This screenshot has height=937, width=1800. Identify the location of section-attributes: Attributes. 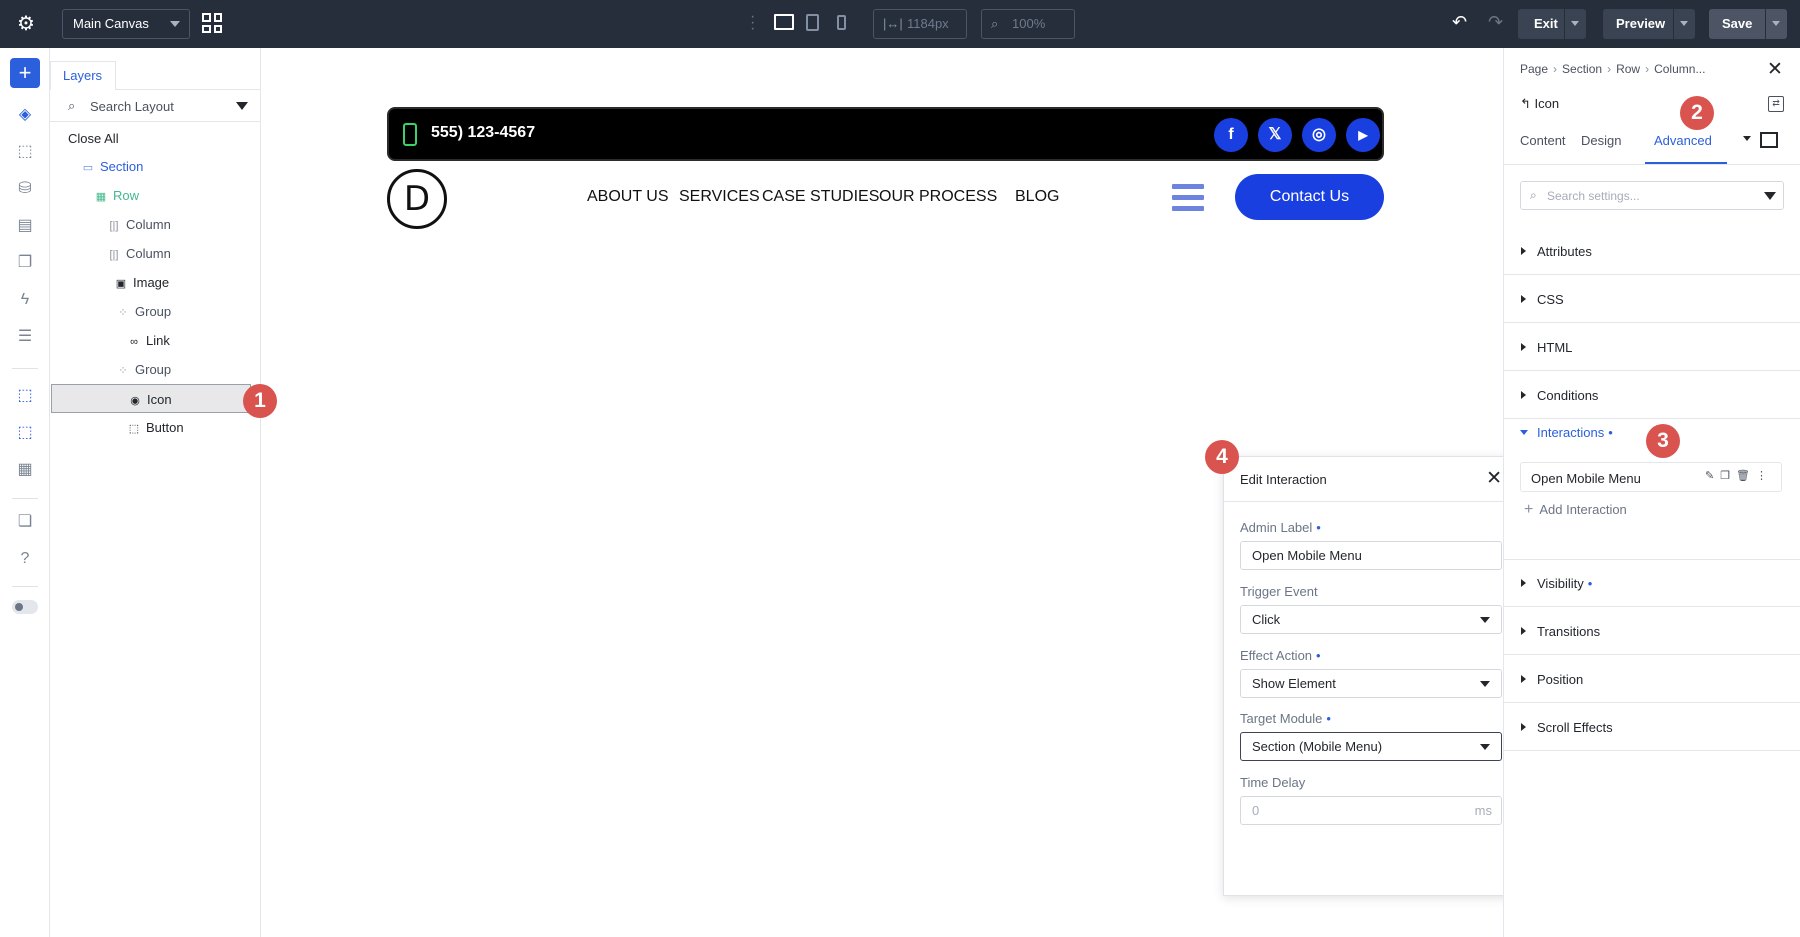
(1652, 251).